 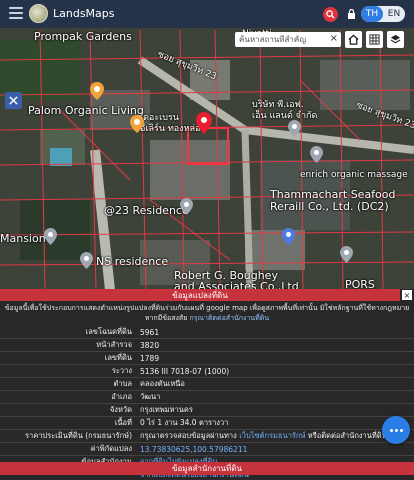 I want to click on grid-layer-icon, so click(x=374, y=39).